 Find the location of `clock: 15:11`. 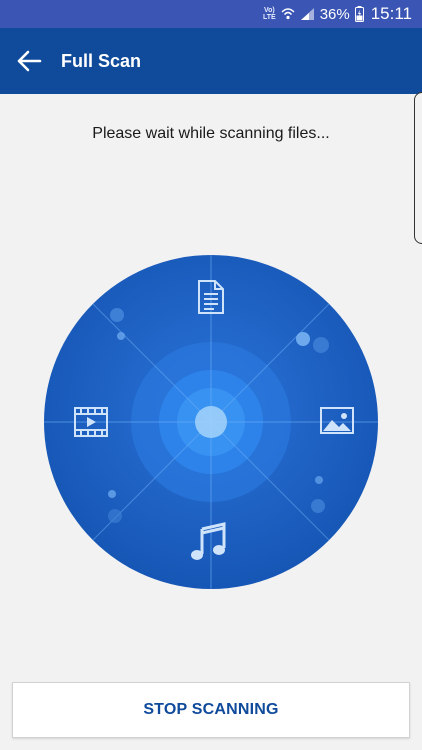

clock: 15:11 is located at coordinates (391, 13).